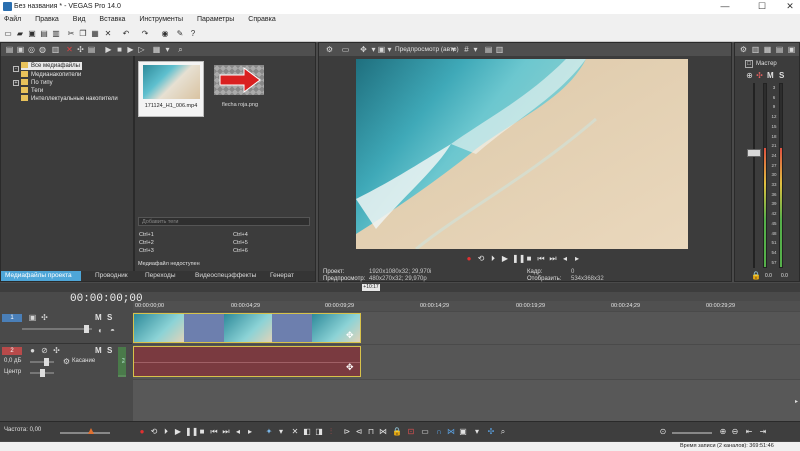 This screenshot has width=800, height=451. I want to click on menu-edit: Правка, so click(47, 20).